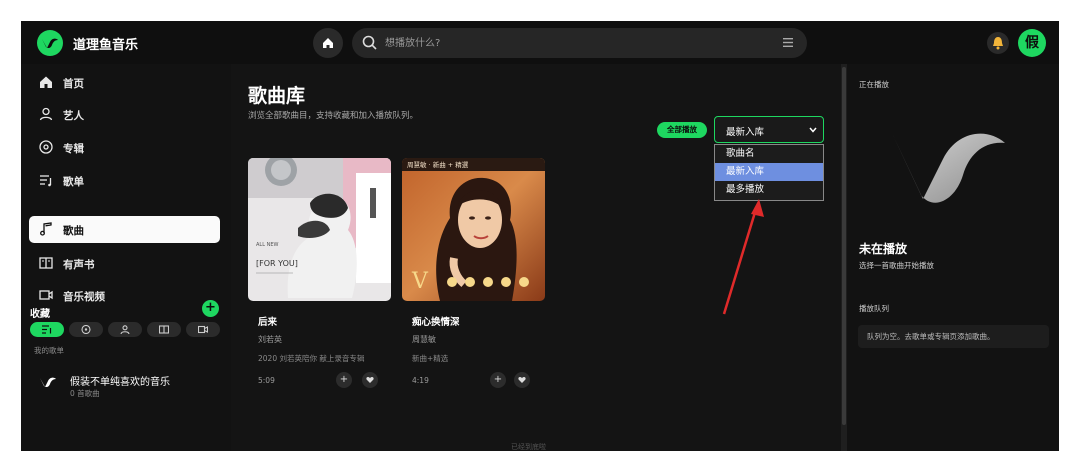 The width and height of the screenshot is (1080, 472). I want to click on queue-empty-text: 队列为空。去歌单或专辑页添加歌曲。, so click(931, 336).